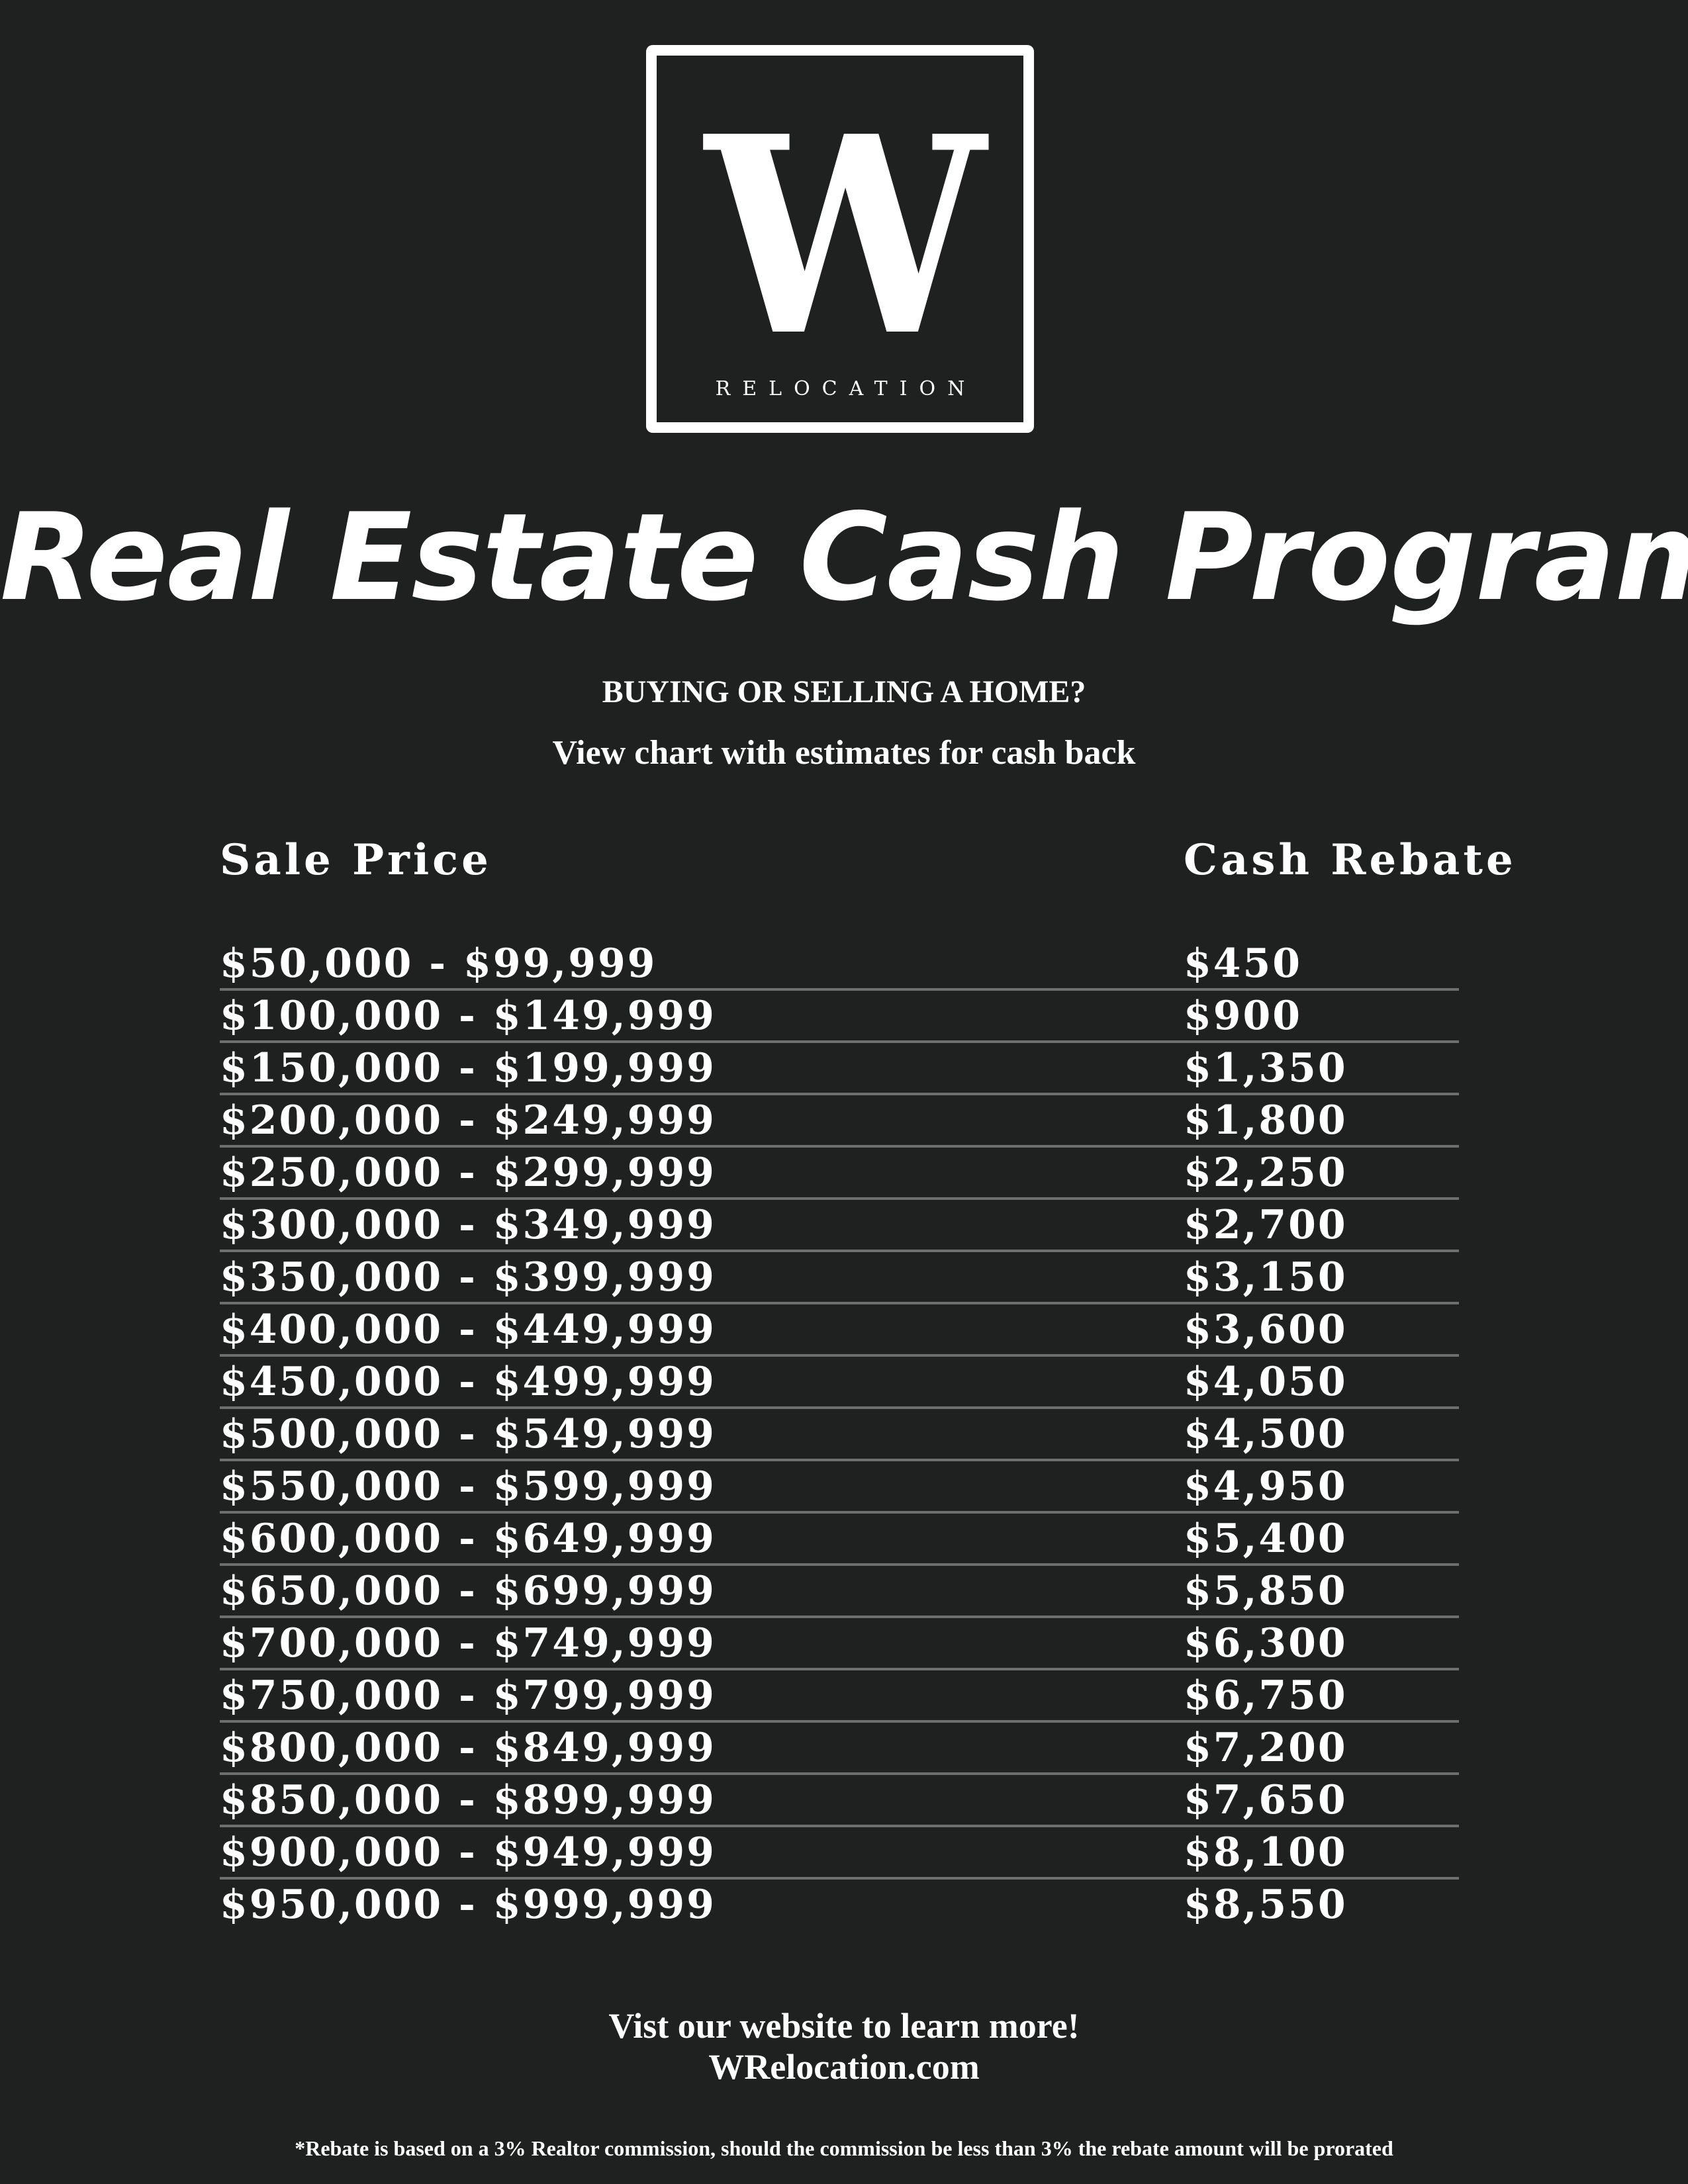  Describe the element at coordinates (845, 236) in the screenshot. I see `logo-mark: W` at that location.